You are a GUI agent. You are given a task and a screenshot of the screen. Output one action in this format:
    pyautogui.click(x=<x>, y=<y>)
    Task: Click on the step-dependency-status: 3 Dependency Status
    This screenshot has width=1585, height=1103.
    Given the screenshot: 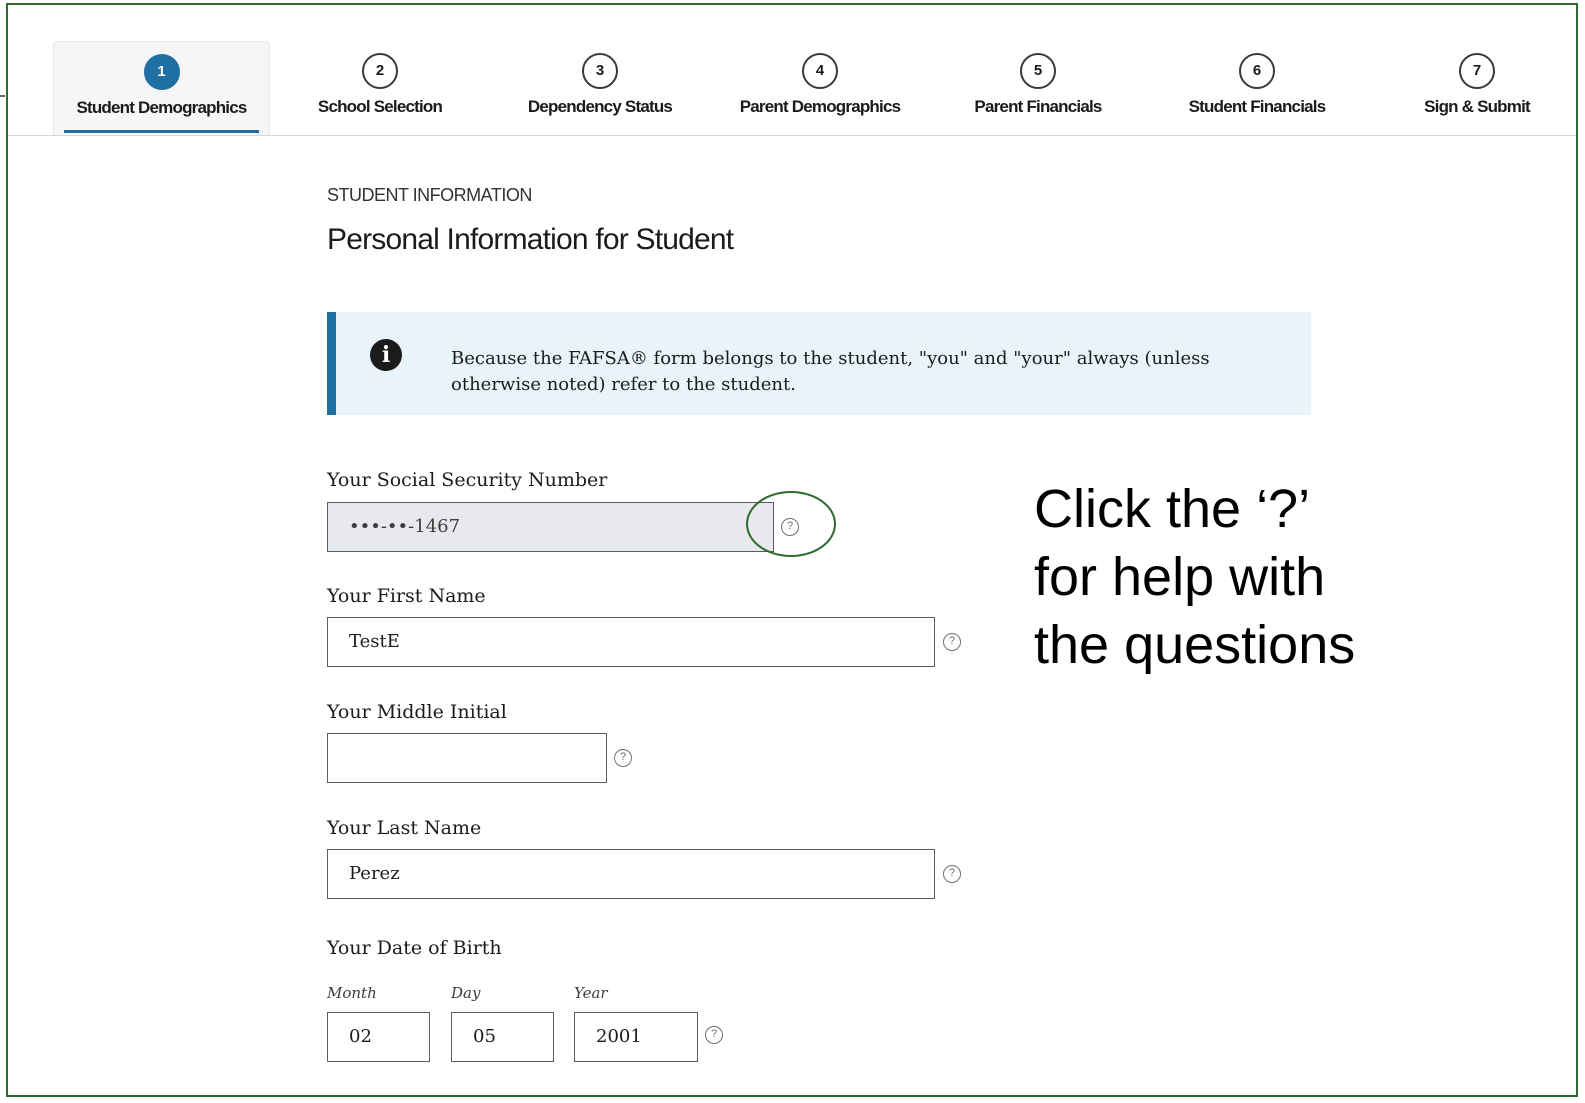 What is the action you would take?
    pyautogui.click(x=600, y=88)
    